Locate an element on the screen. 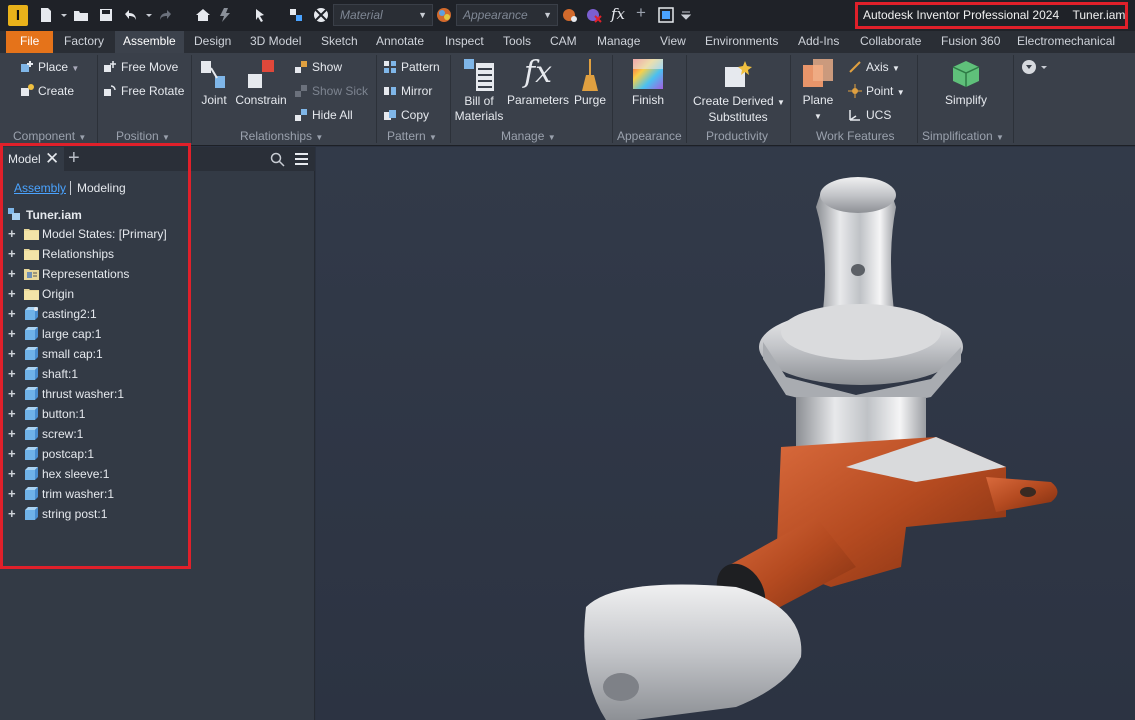 This screenshot has height=720, width=1135. simplification-panel-label: Simplification ▼ is located at coordinates (963, 136).